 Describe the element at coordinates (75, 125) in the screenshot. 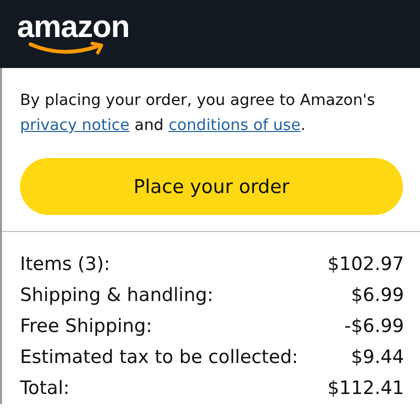

I see `privacy-notice-link: privacy notice` at that location.